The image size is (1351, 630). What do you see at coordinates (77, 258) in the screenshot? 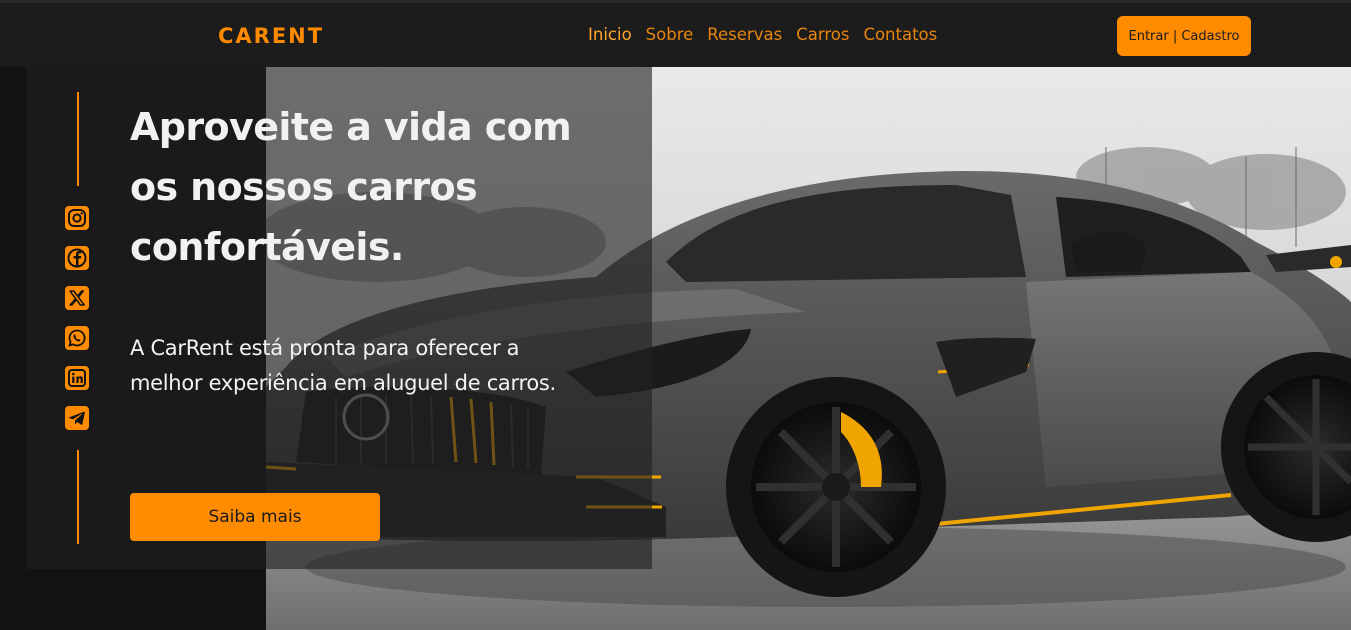
I see `facebook-icon` at bounding box center [77, 258].